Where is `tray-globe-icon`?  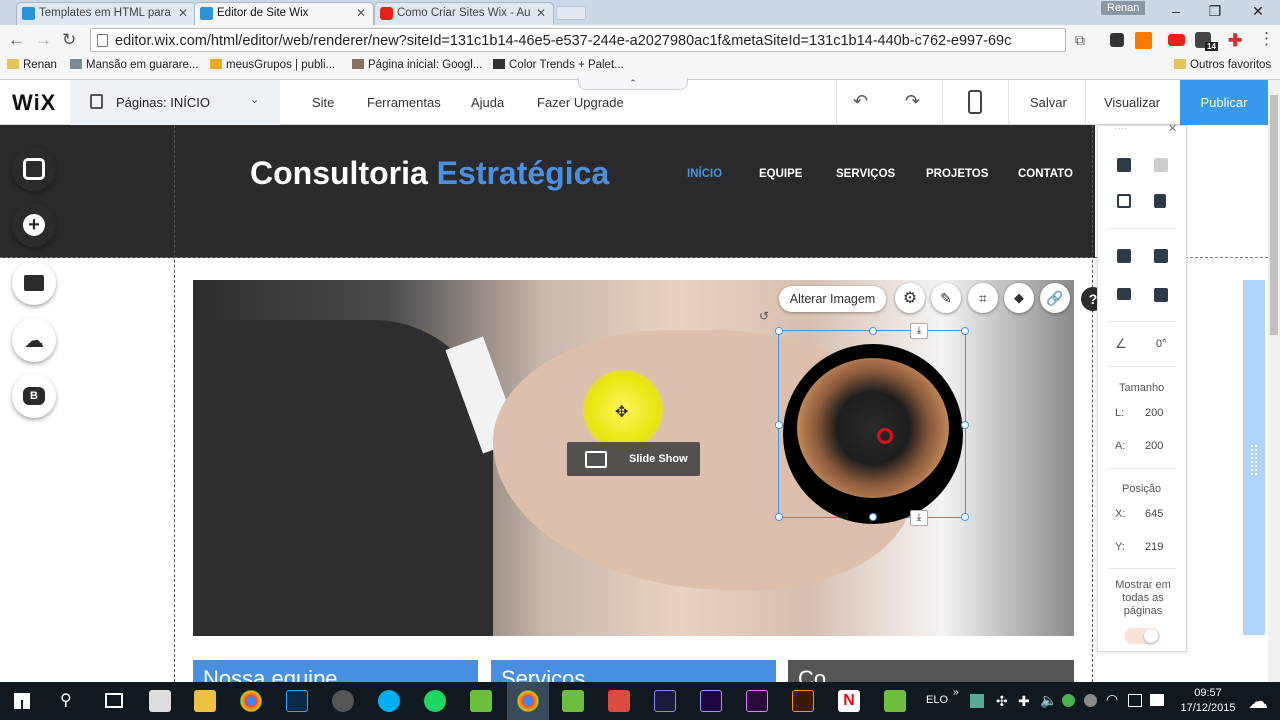 tray-globe-icon is located at coordinates (1090, 700).